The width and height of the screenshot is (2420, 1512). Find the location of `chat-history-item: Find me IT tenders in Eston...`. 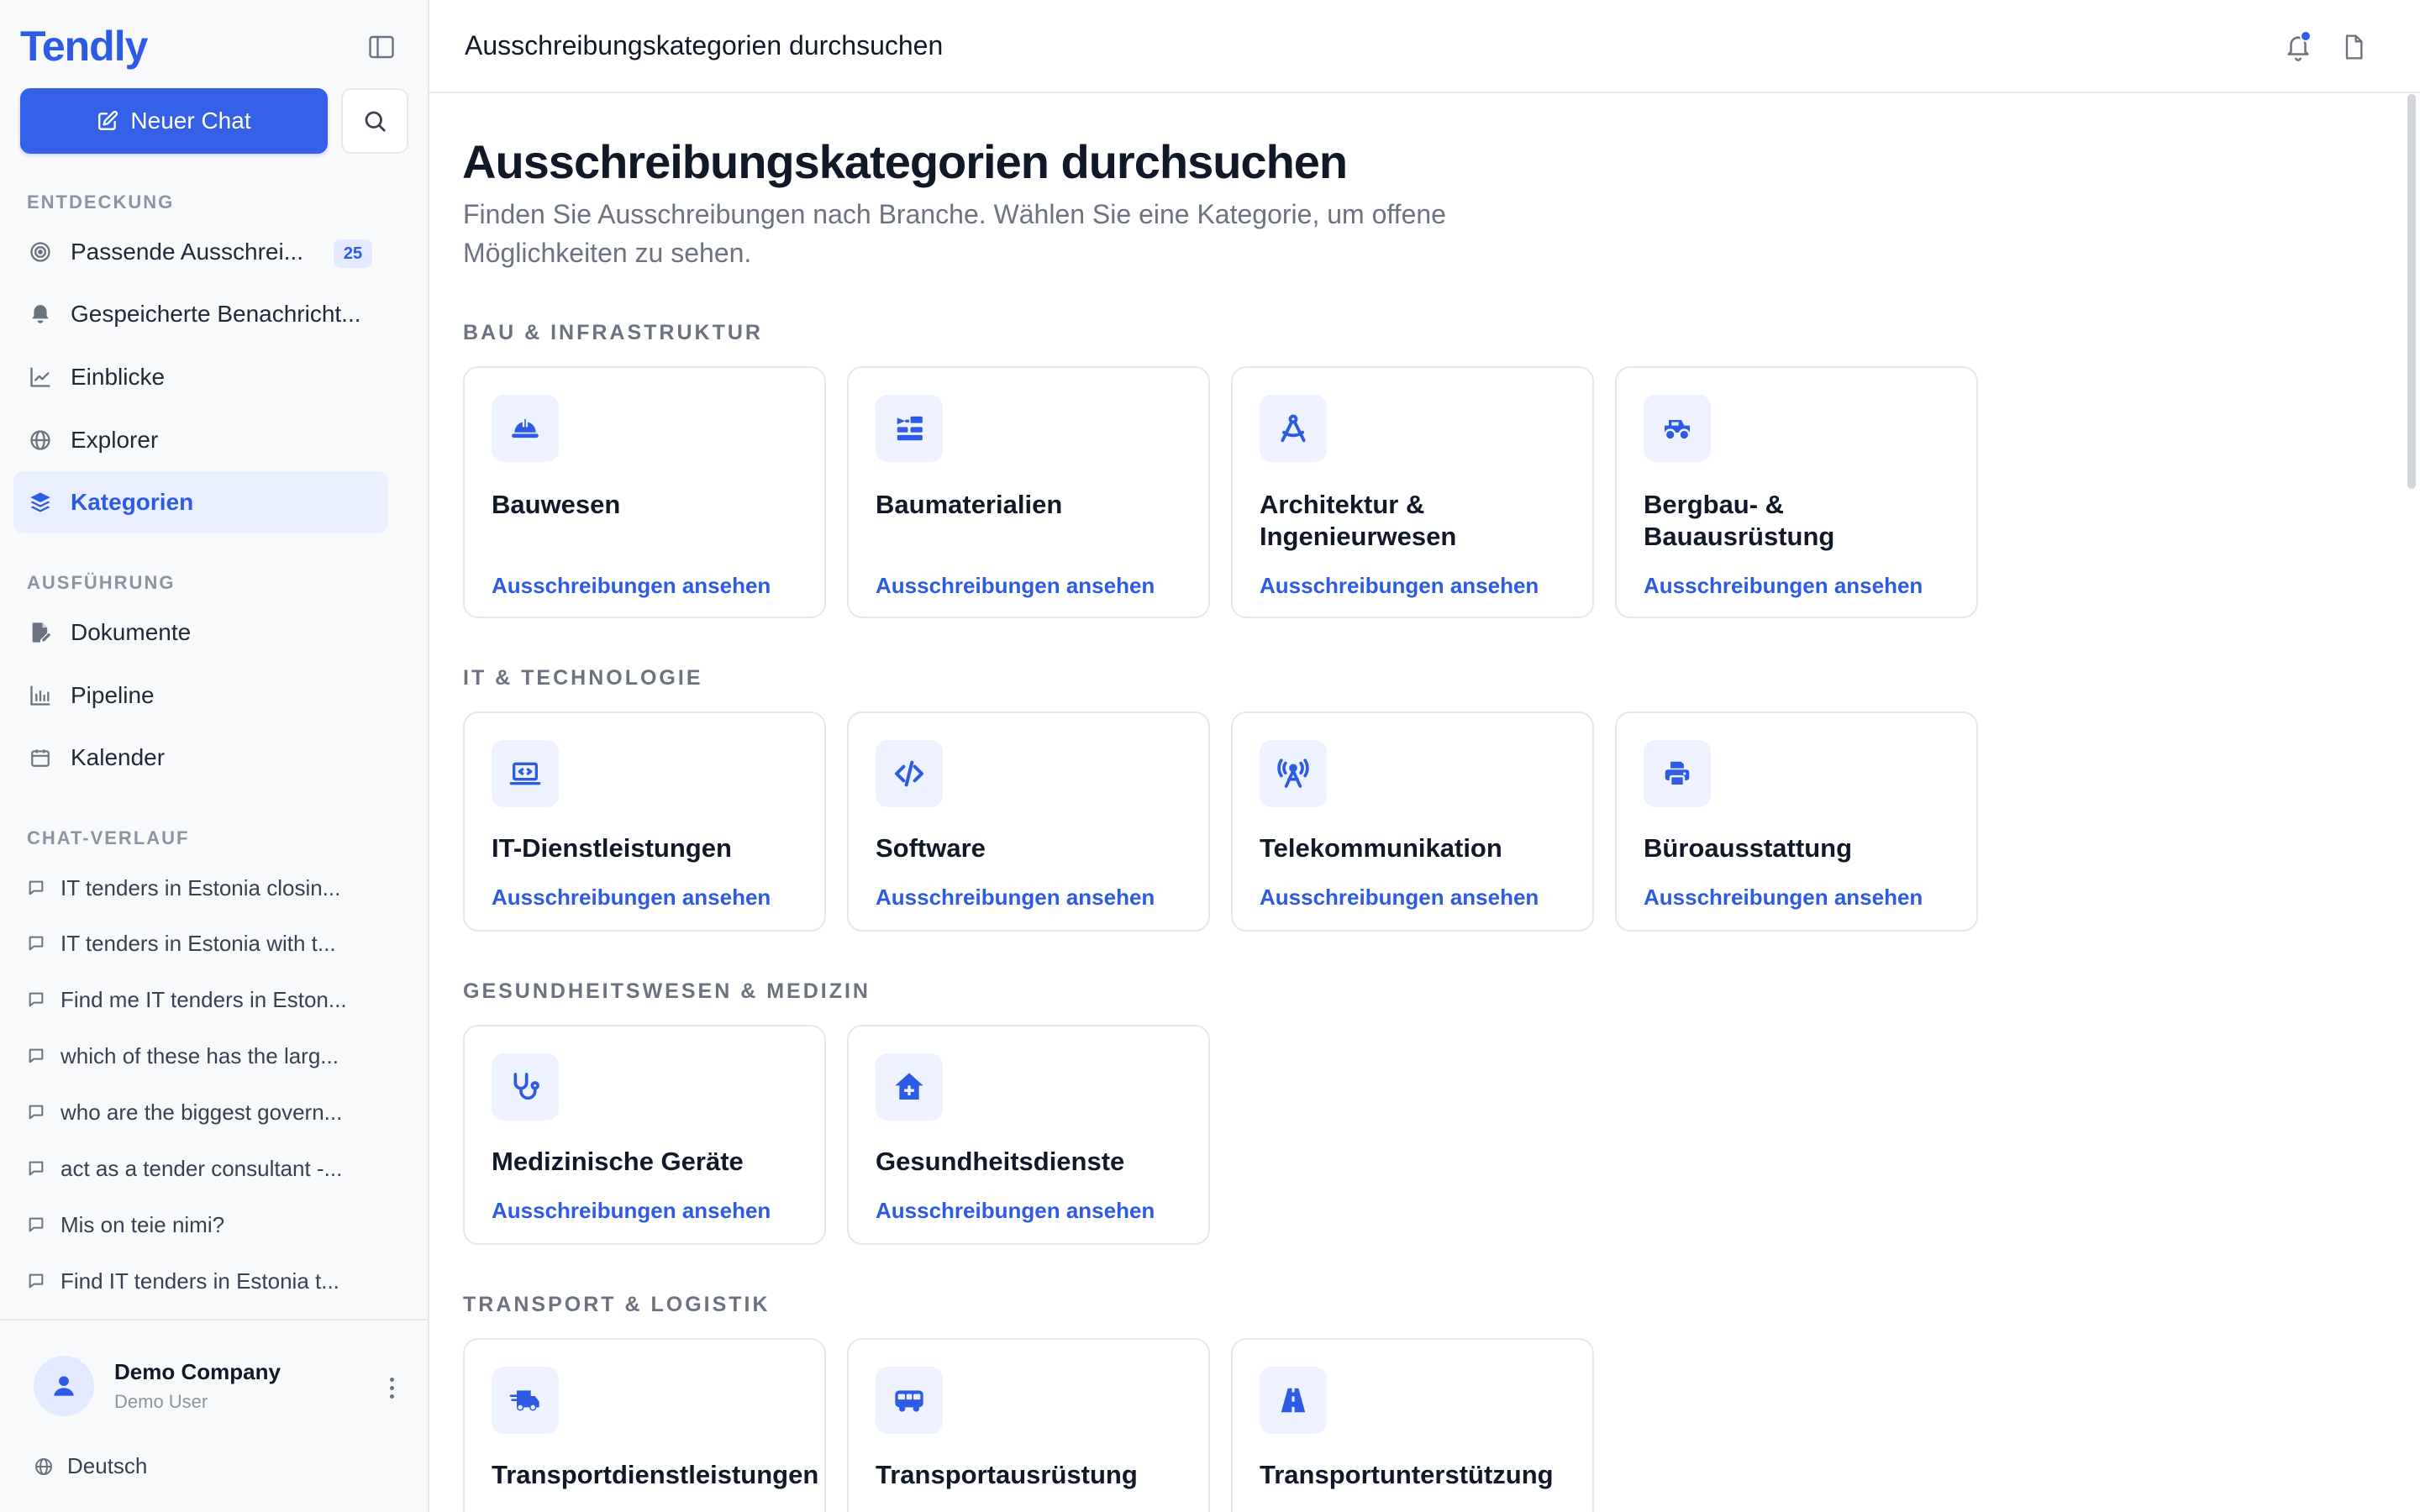

chat-history-item: Find me IT tenders in Eston... is located at coordinates (203, 999).